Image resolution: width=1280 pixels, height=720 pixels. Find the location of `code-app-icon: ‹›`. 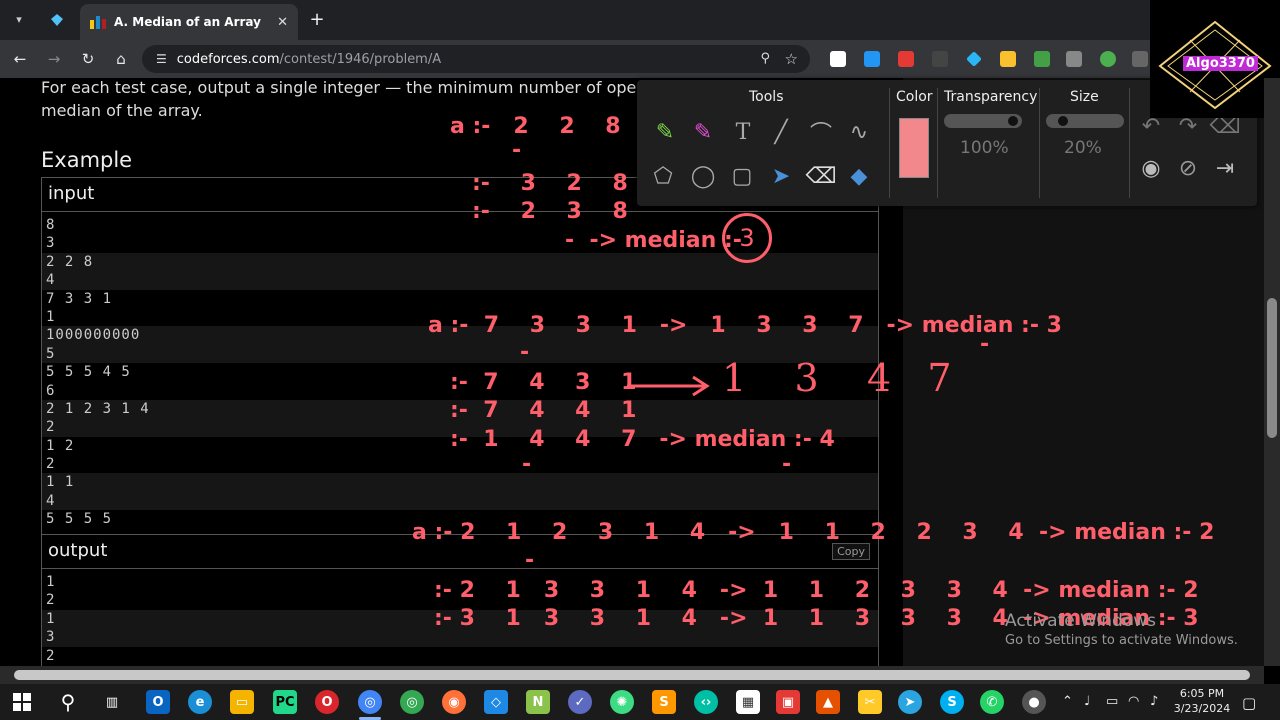

code-app-icon: ‹› is located at coordinates (706, 702).